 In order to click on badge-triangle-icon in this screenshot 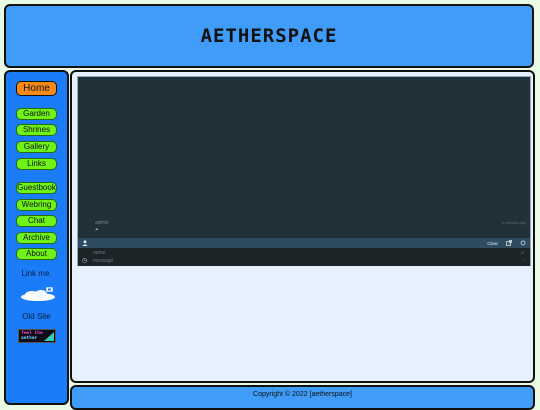, I will do `click(49, 336)`.